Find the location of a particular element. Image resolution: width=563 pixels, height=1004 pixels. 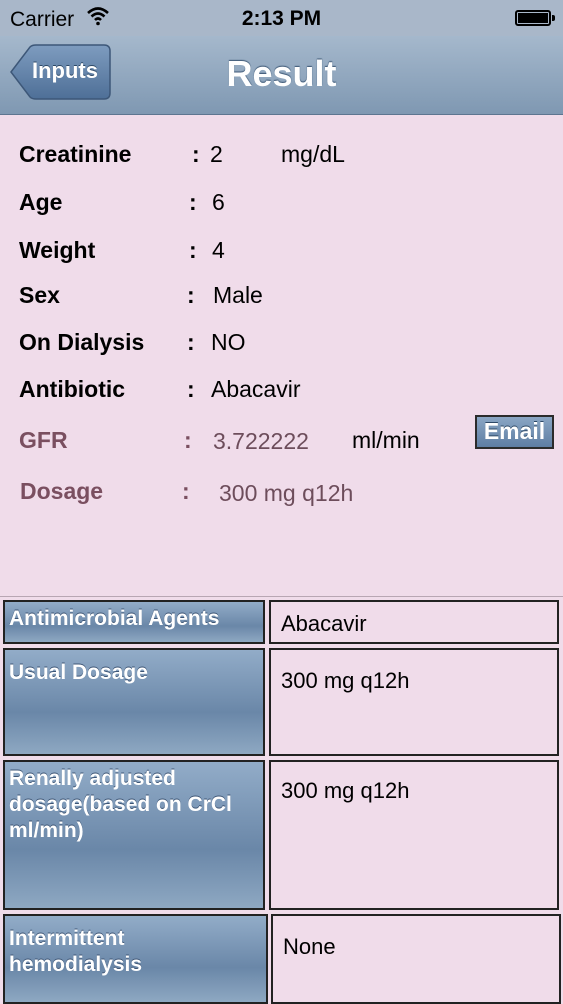

status-bar: Carrier 2:13 PM is located at coordinates (281, 18).